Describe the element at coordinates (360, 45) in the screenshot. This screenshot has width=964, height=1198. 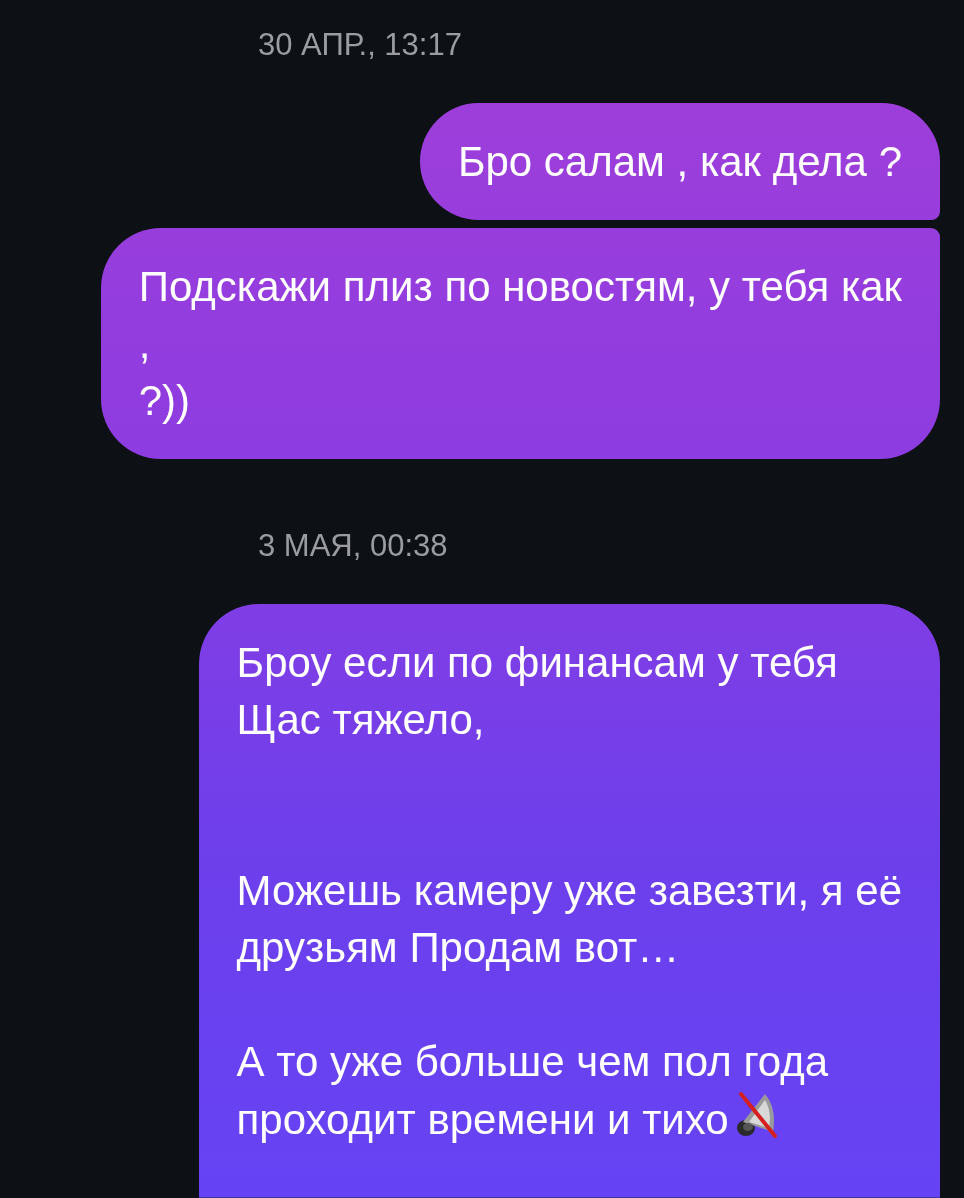
I see `message-timestamp: 30 АПР., 13:17` at that location.